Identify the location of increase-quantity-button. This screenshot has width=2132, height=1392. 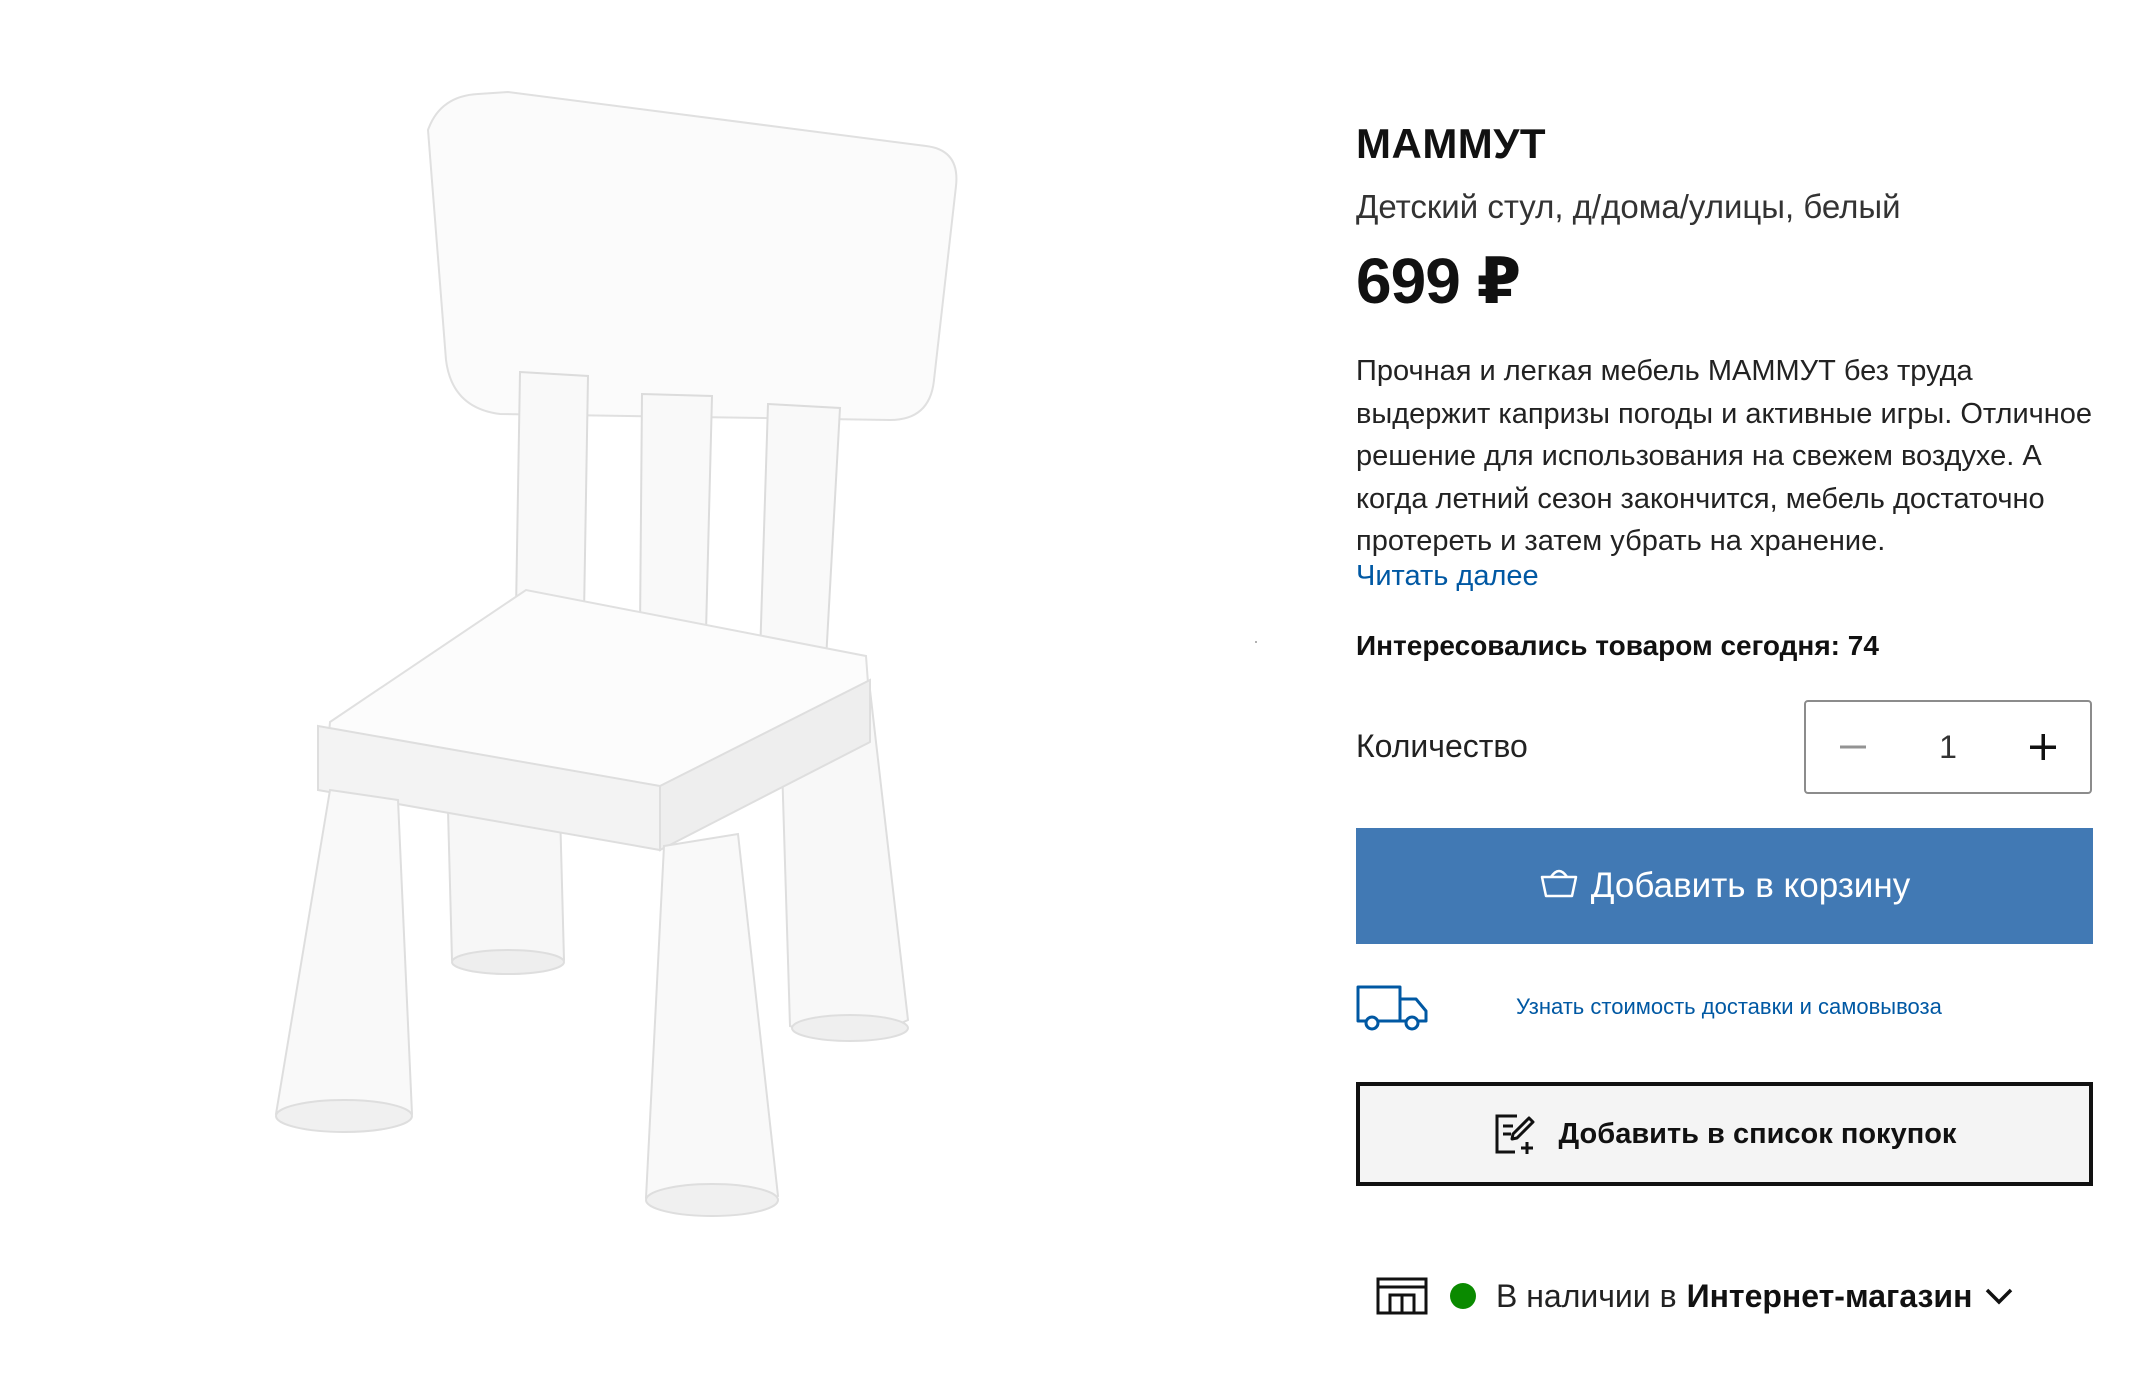
(2043, 747).